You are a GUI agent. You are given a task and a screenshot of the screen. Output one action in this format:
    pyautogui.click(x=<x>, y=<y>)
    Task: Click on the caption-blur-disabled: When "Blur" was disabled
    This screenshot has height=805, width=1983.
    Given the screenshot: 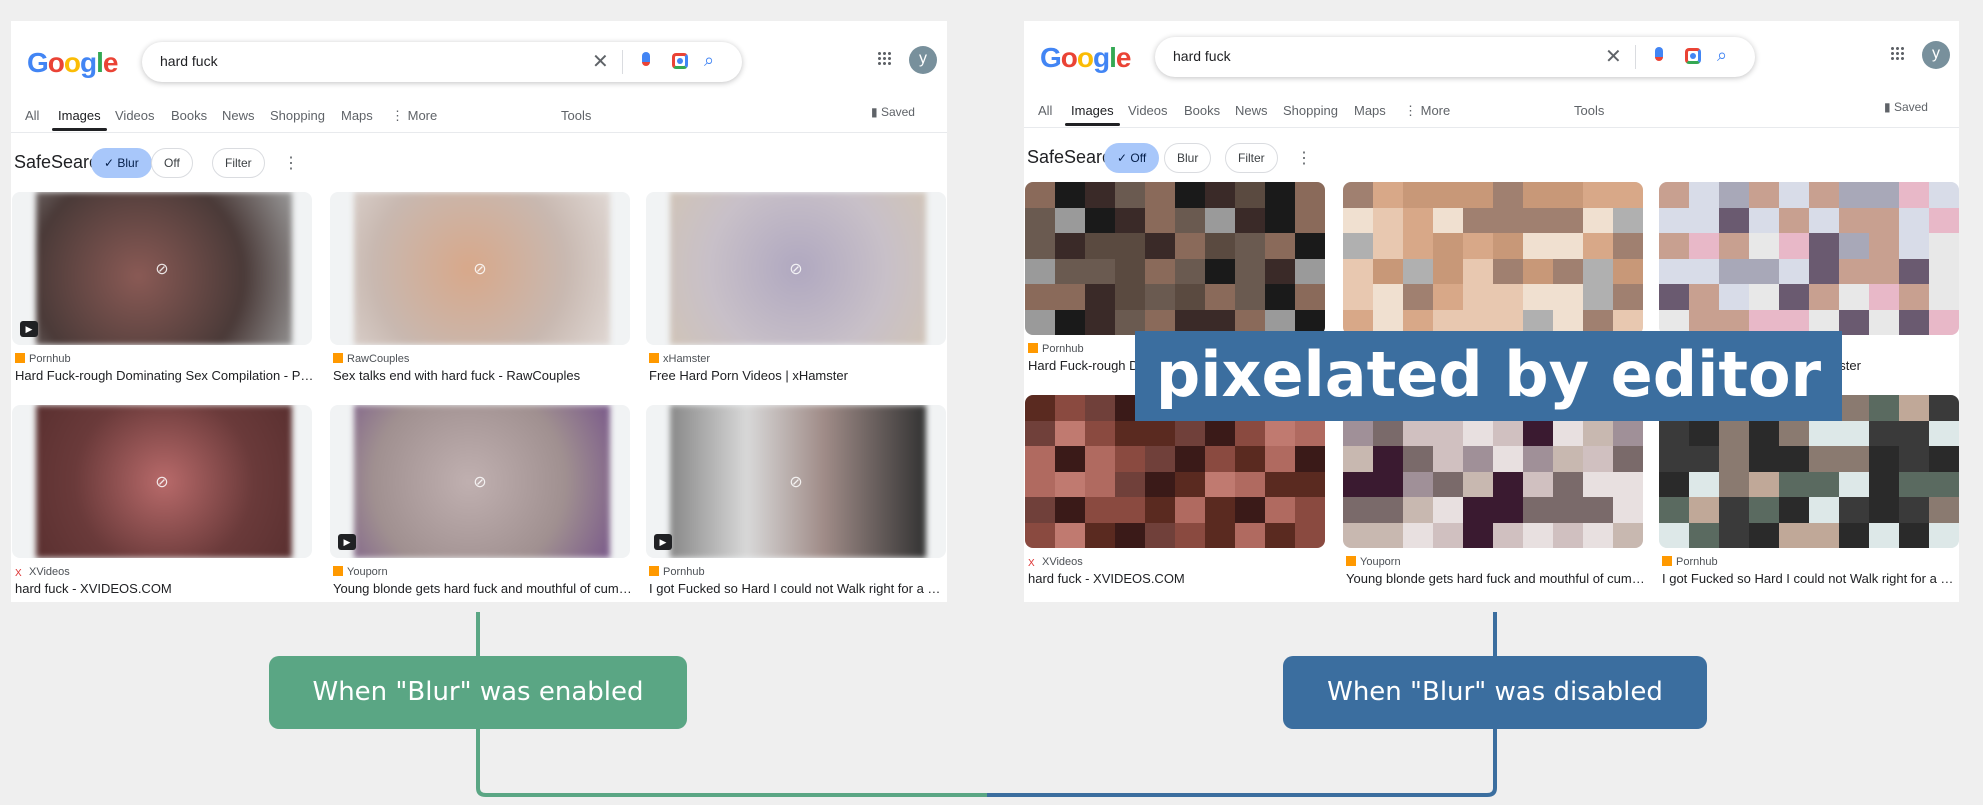 What is the action you would take?
    pyautogui.click(x=1495, y=692)
    